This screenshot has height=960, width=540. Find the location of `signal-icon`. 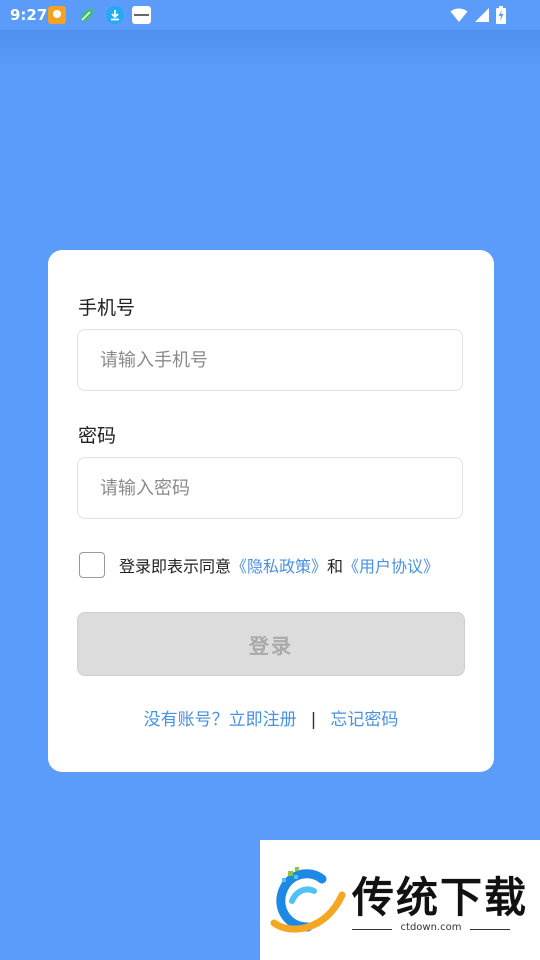

signal-icon is located at coordinates (482, 15).